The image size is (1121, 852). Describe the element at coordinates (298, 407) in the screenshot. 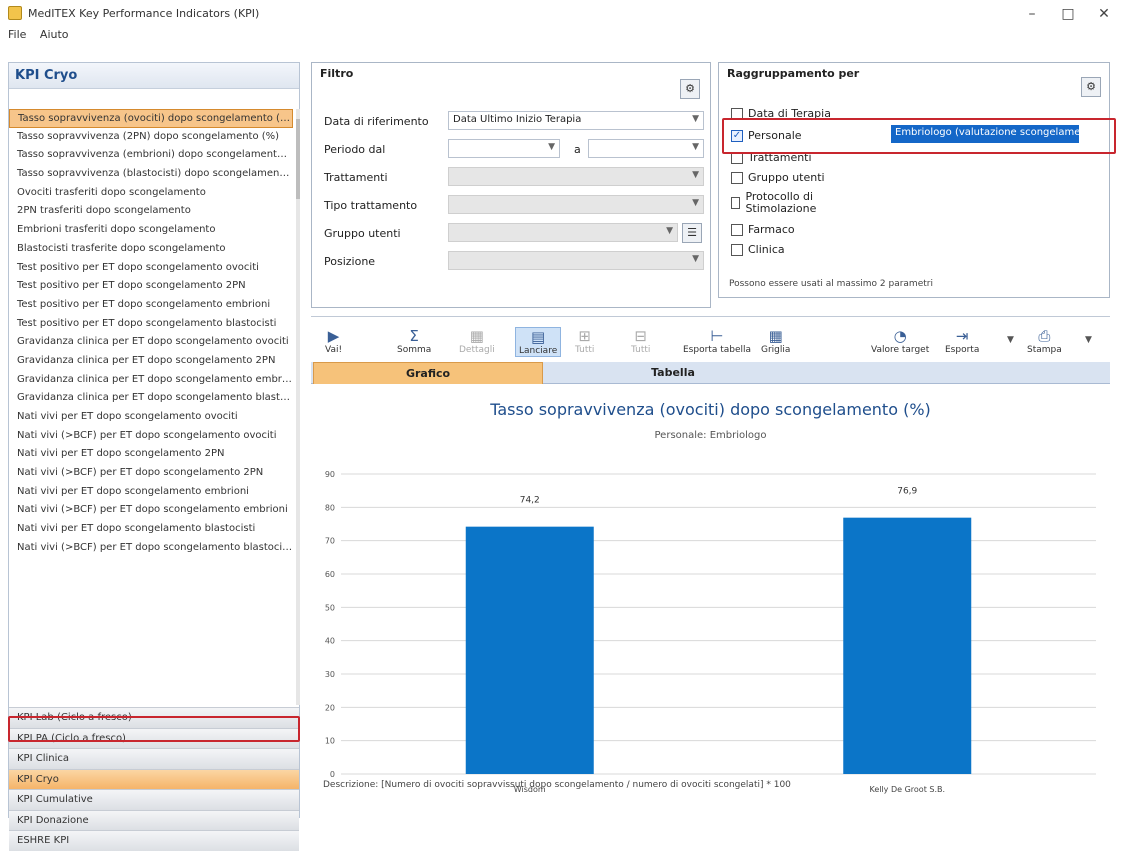

I see `sidebar-scrollbar` at that location.